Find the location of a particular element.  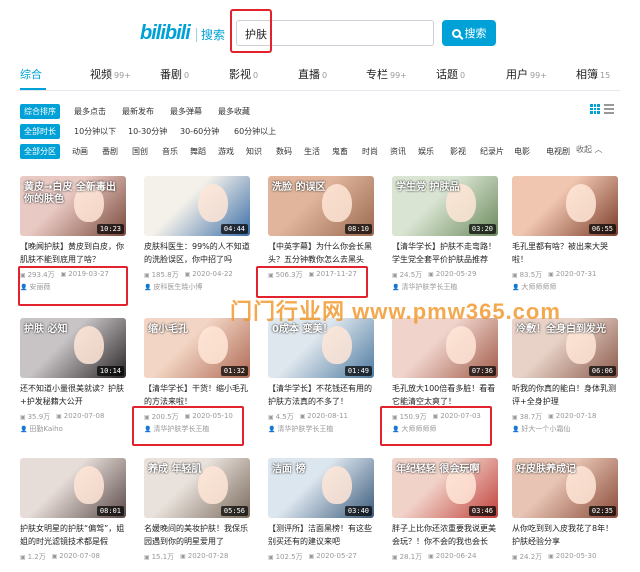

video-duration: 03:40 is located at coordinates (358, 511).